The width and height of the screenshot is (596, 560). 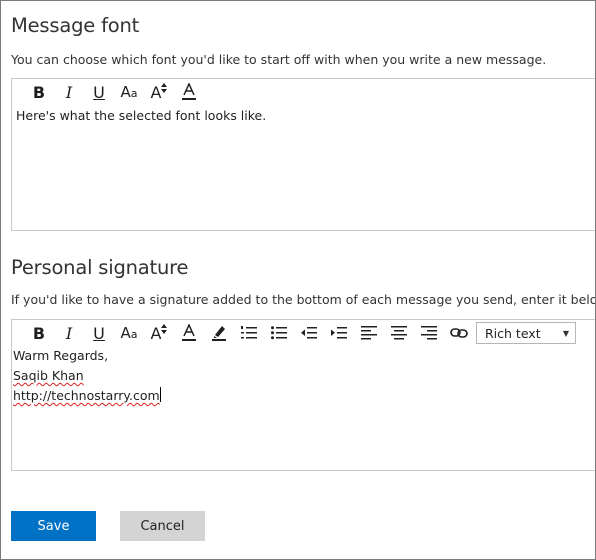 I want to click on signature-line: Saqib Khan, so click(x=48, y=375).